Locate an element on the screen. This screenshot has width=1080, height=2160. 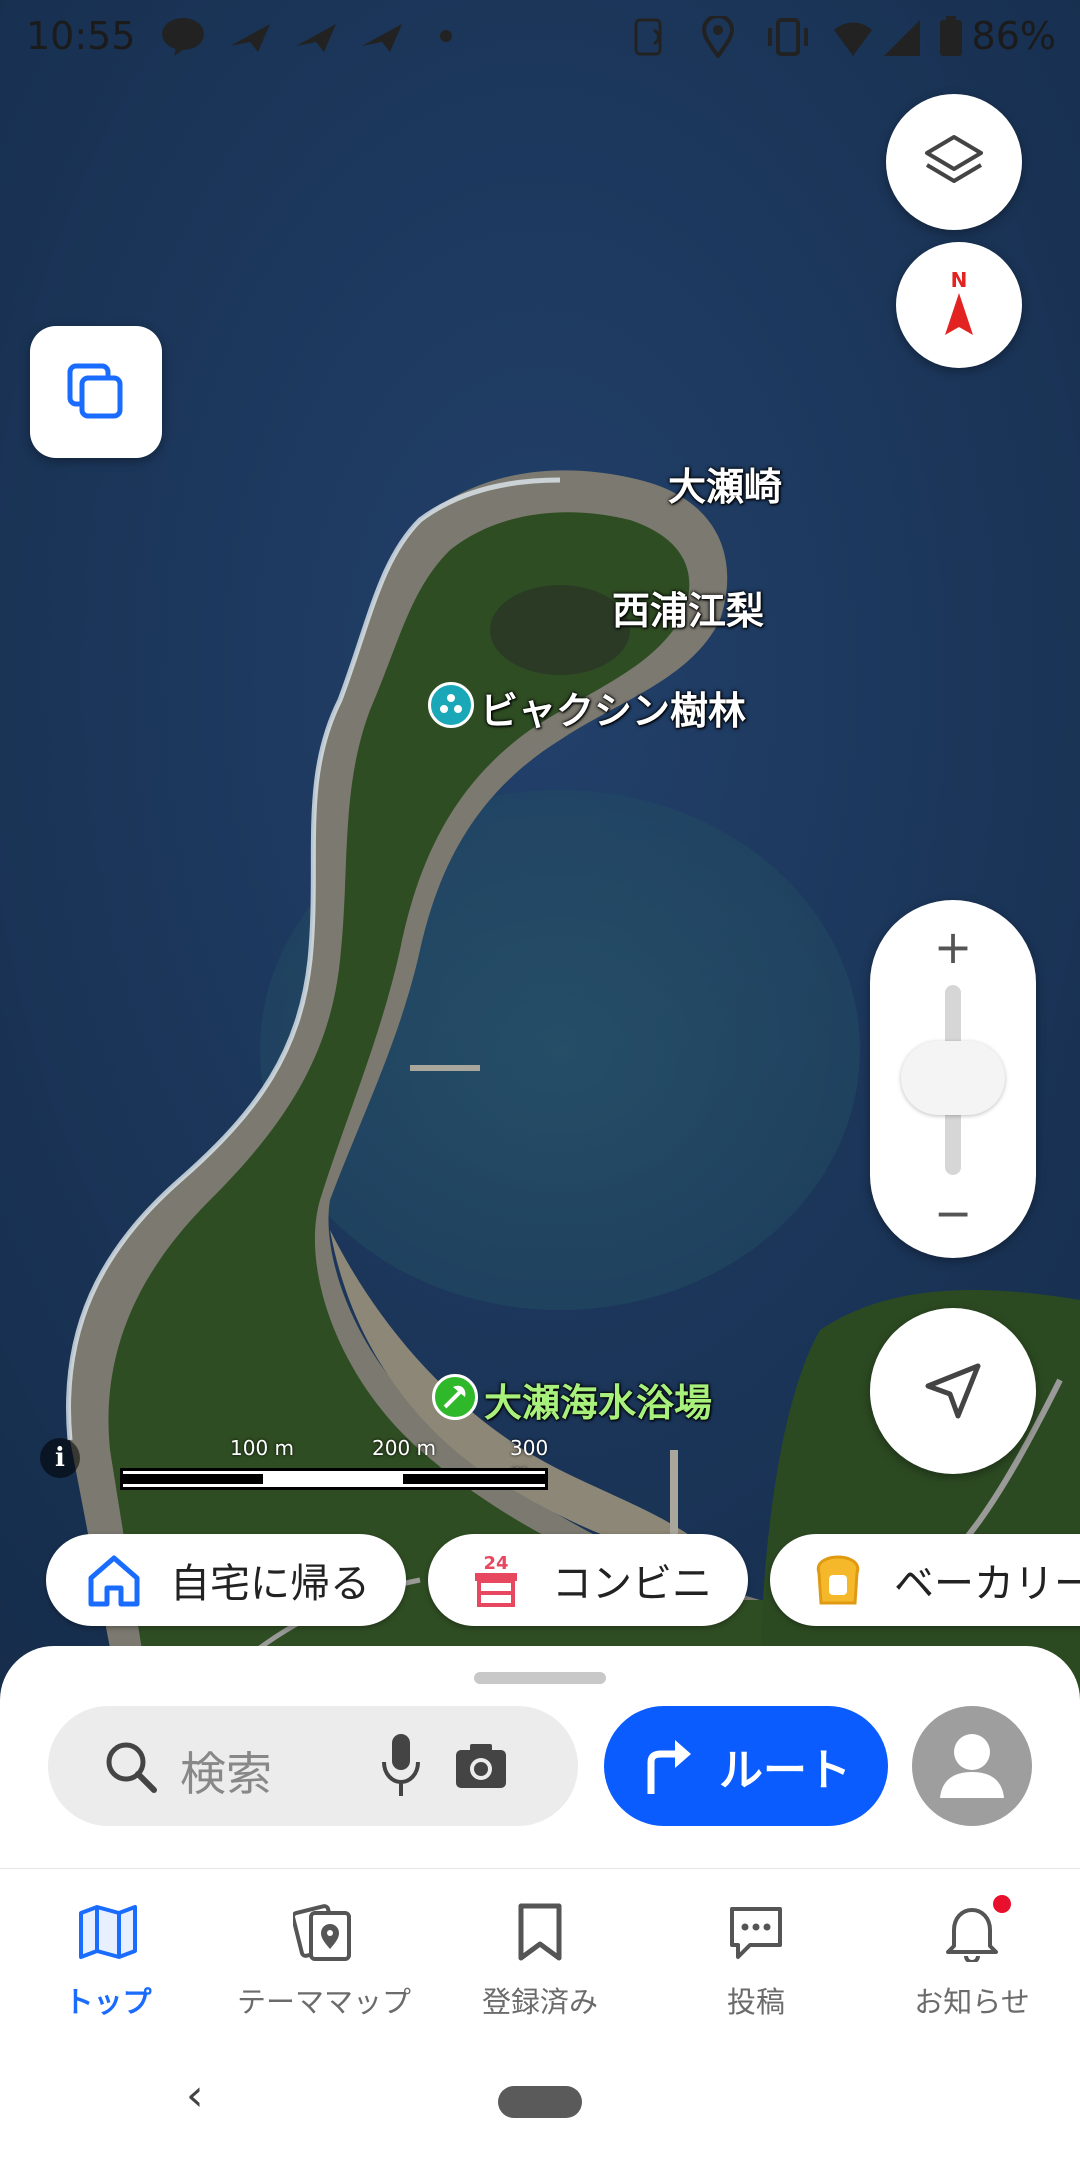
nav-post: 投稿 is located at coordinates (756, 1960).